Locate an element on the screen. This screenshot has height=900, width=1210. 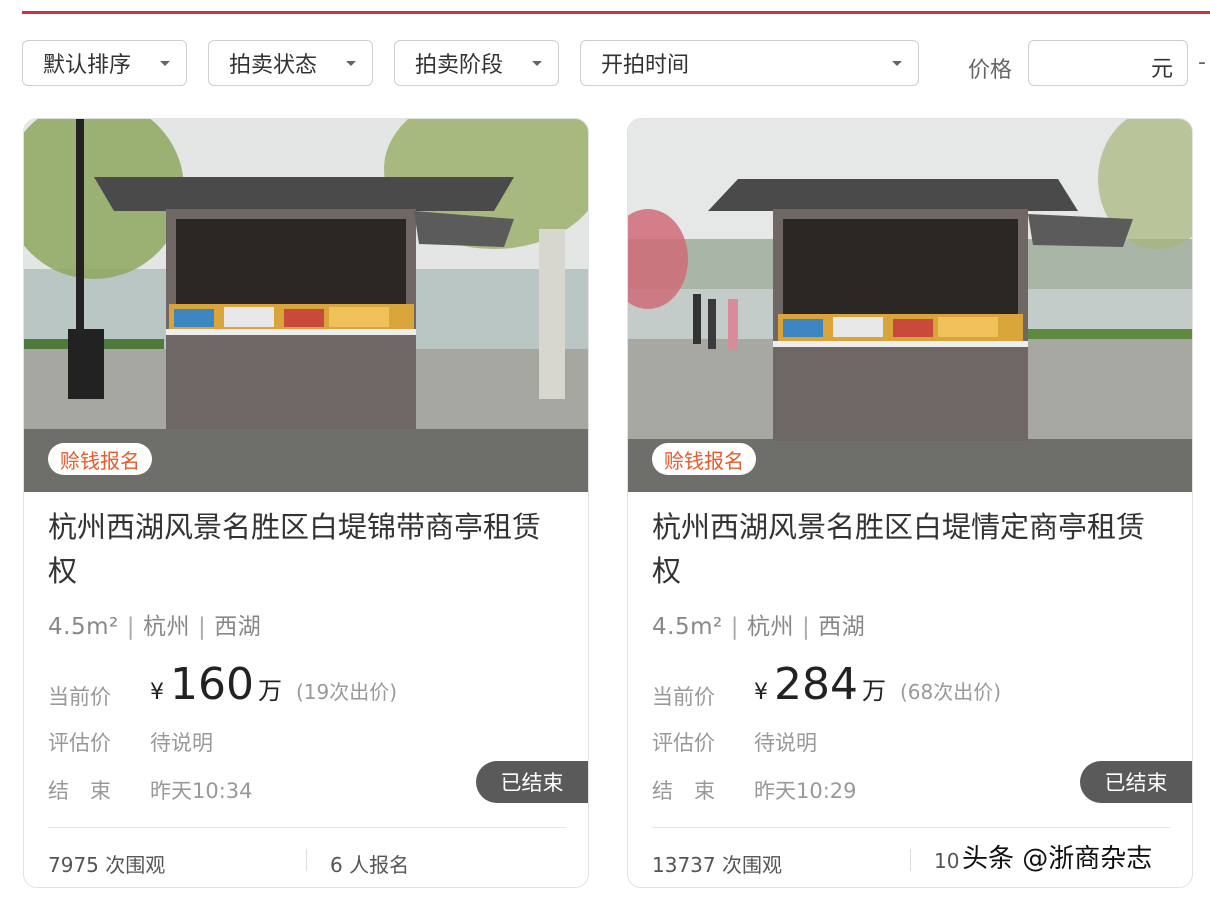
watermark: 头条 @浙商杂志 is located at coordinates (1057, 859).